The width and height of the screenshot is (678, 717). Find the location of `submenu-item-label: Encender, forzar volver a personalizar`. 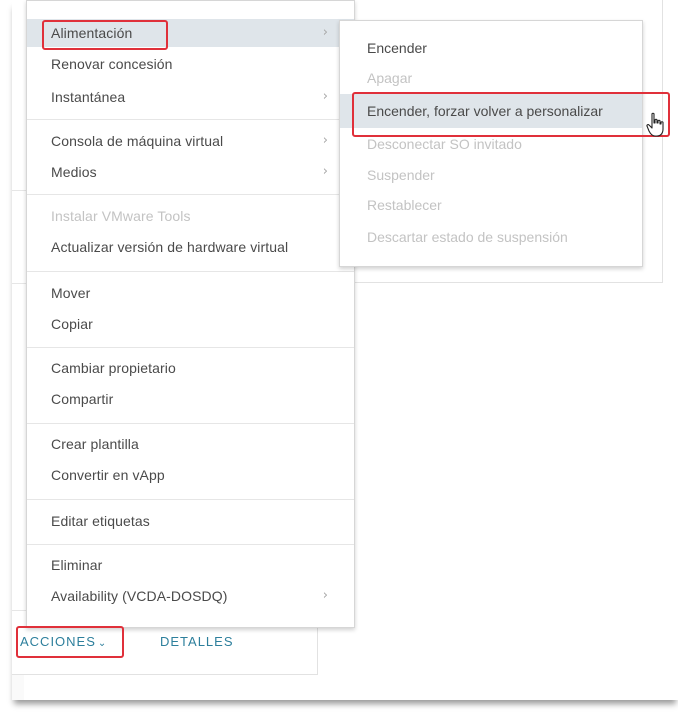

submenu-item-label: Encender, forzar volver a personalizar is located at coordinates (485, 111).